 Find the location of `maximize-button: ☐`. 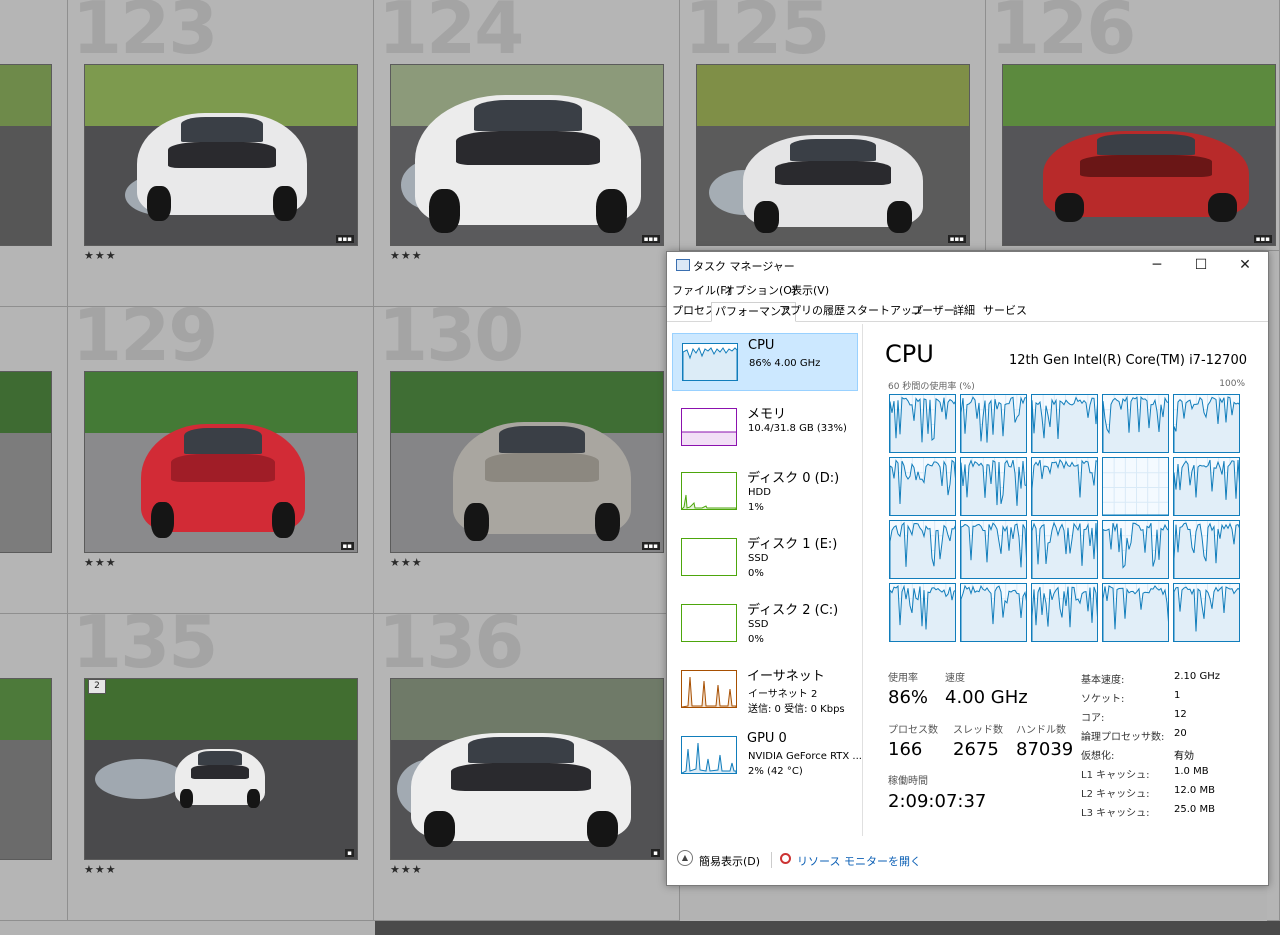

maximize-button: ☐ is located at coordinates (1201, 265).